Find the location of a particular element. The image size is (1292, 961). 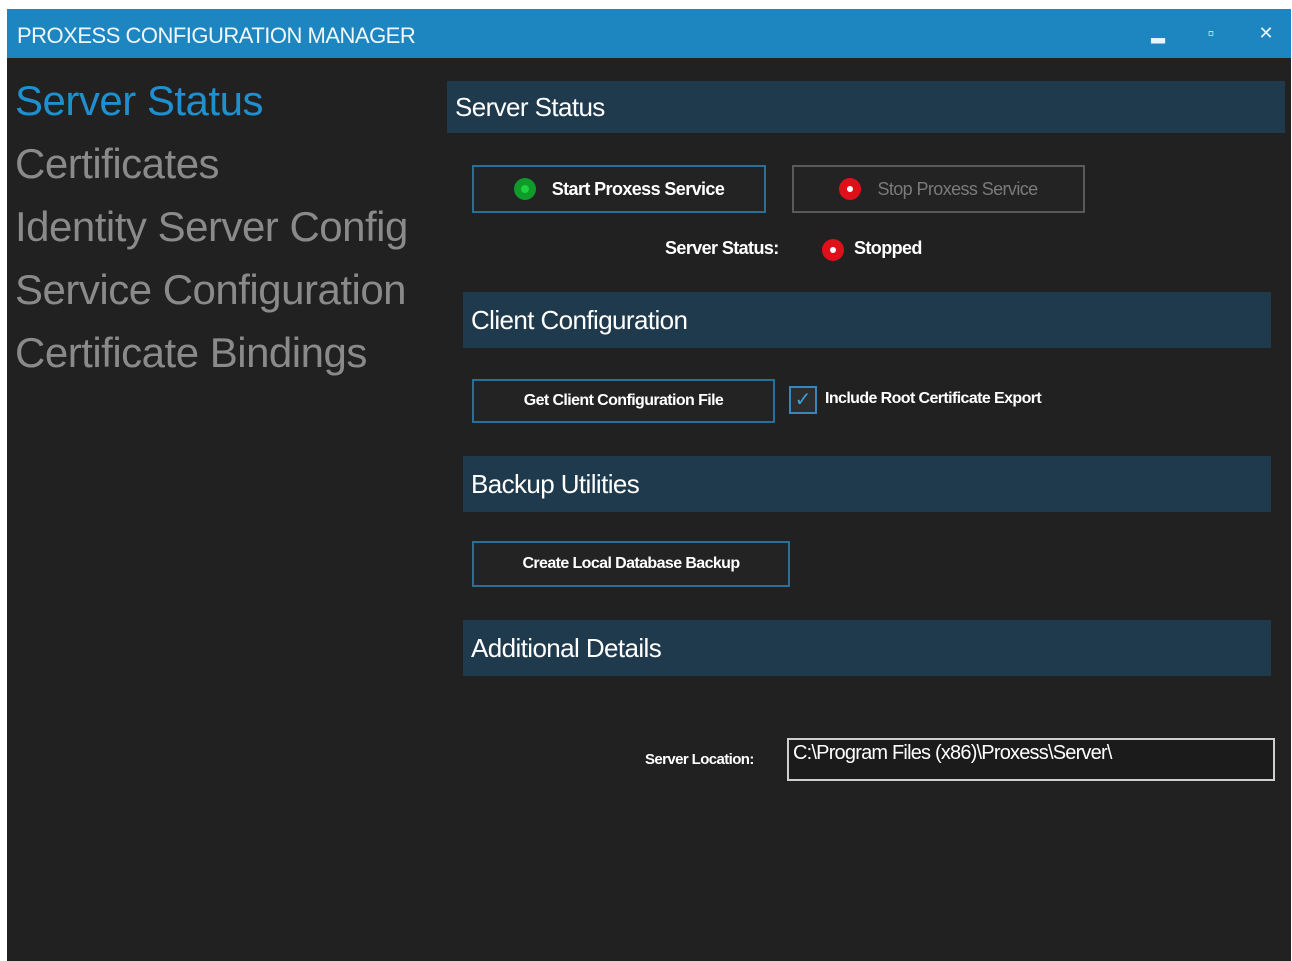

nav-item-service-configuration: Service Configuration is located at coordinates (230, 289).